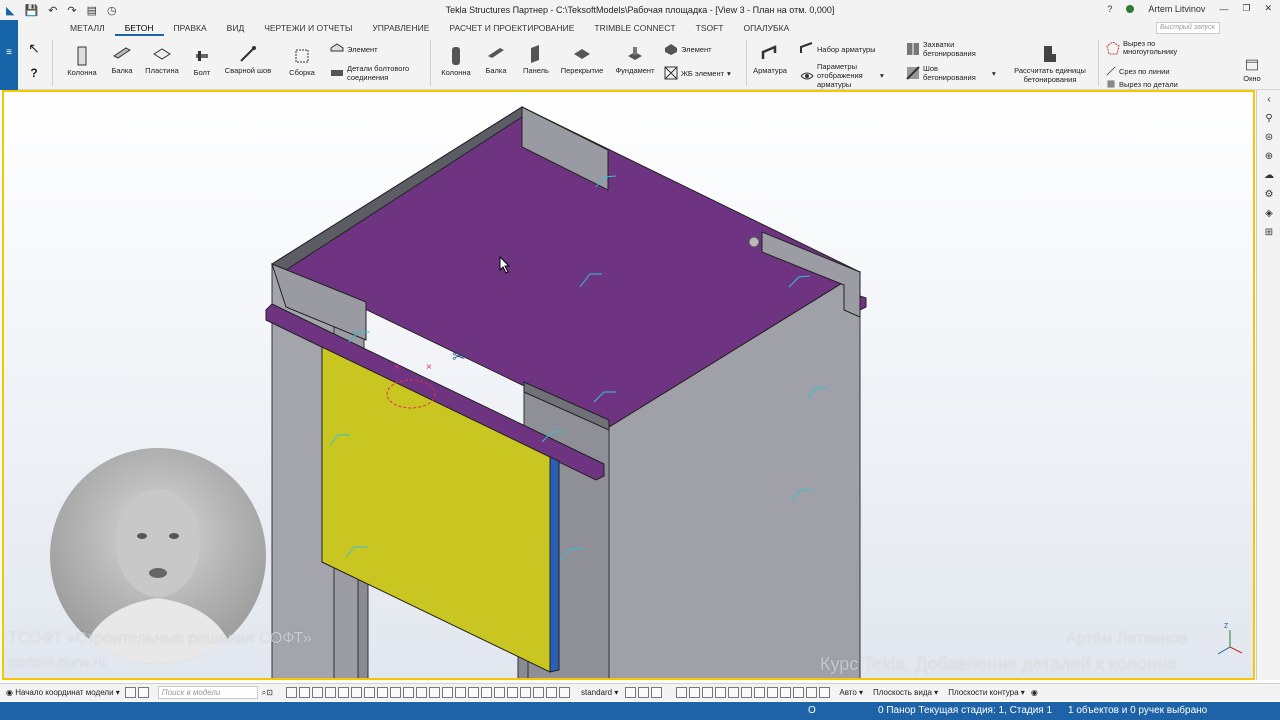 Image resolution: width=1280 pixels, height=720 pixels. I want to click on concrete-column-button: Колонна, so click(456, 61).